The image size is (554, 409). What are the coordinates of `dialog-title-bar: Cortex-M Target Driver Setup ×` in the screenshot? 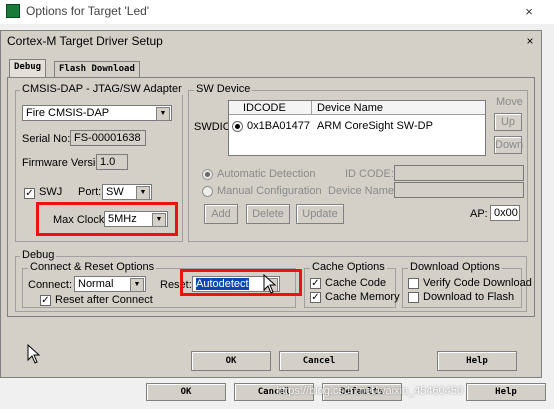 It's located at (271, 41).